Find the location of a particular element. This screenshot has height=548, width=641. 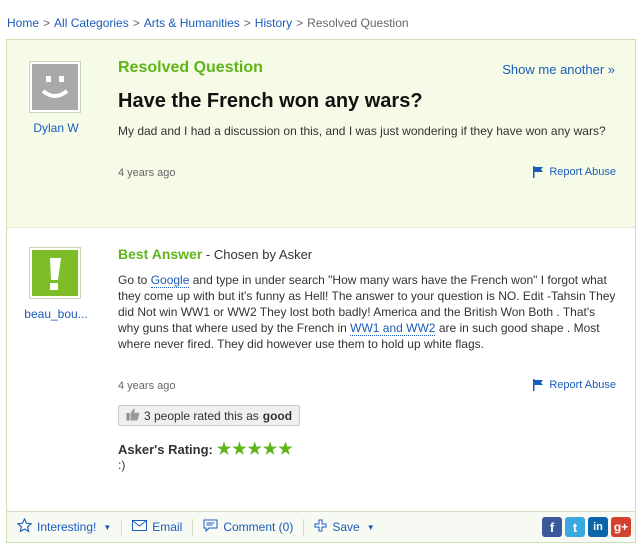

answer-time: 4 years ago is located at coordinates (147, 386).